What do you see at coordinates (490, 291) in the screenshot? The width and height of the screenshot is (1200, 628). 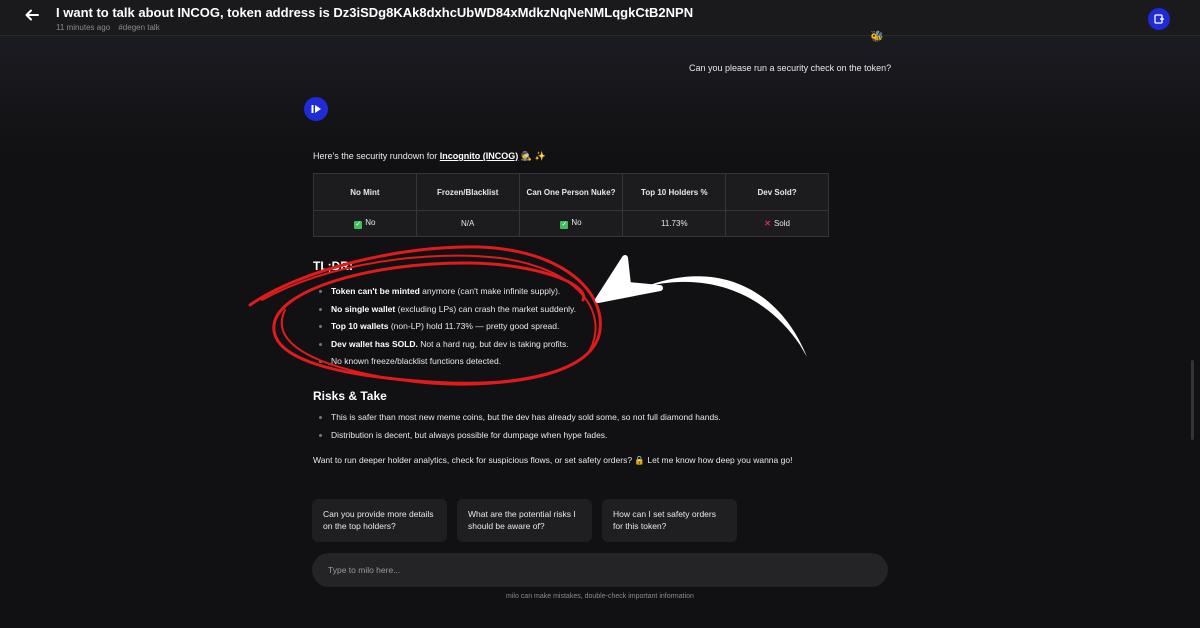 I see `item-text: anymore (can't make infinite supply).` at bounding box center [490, 291].